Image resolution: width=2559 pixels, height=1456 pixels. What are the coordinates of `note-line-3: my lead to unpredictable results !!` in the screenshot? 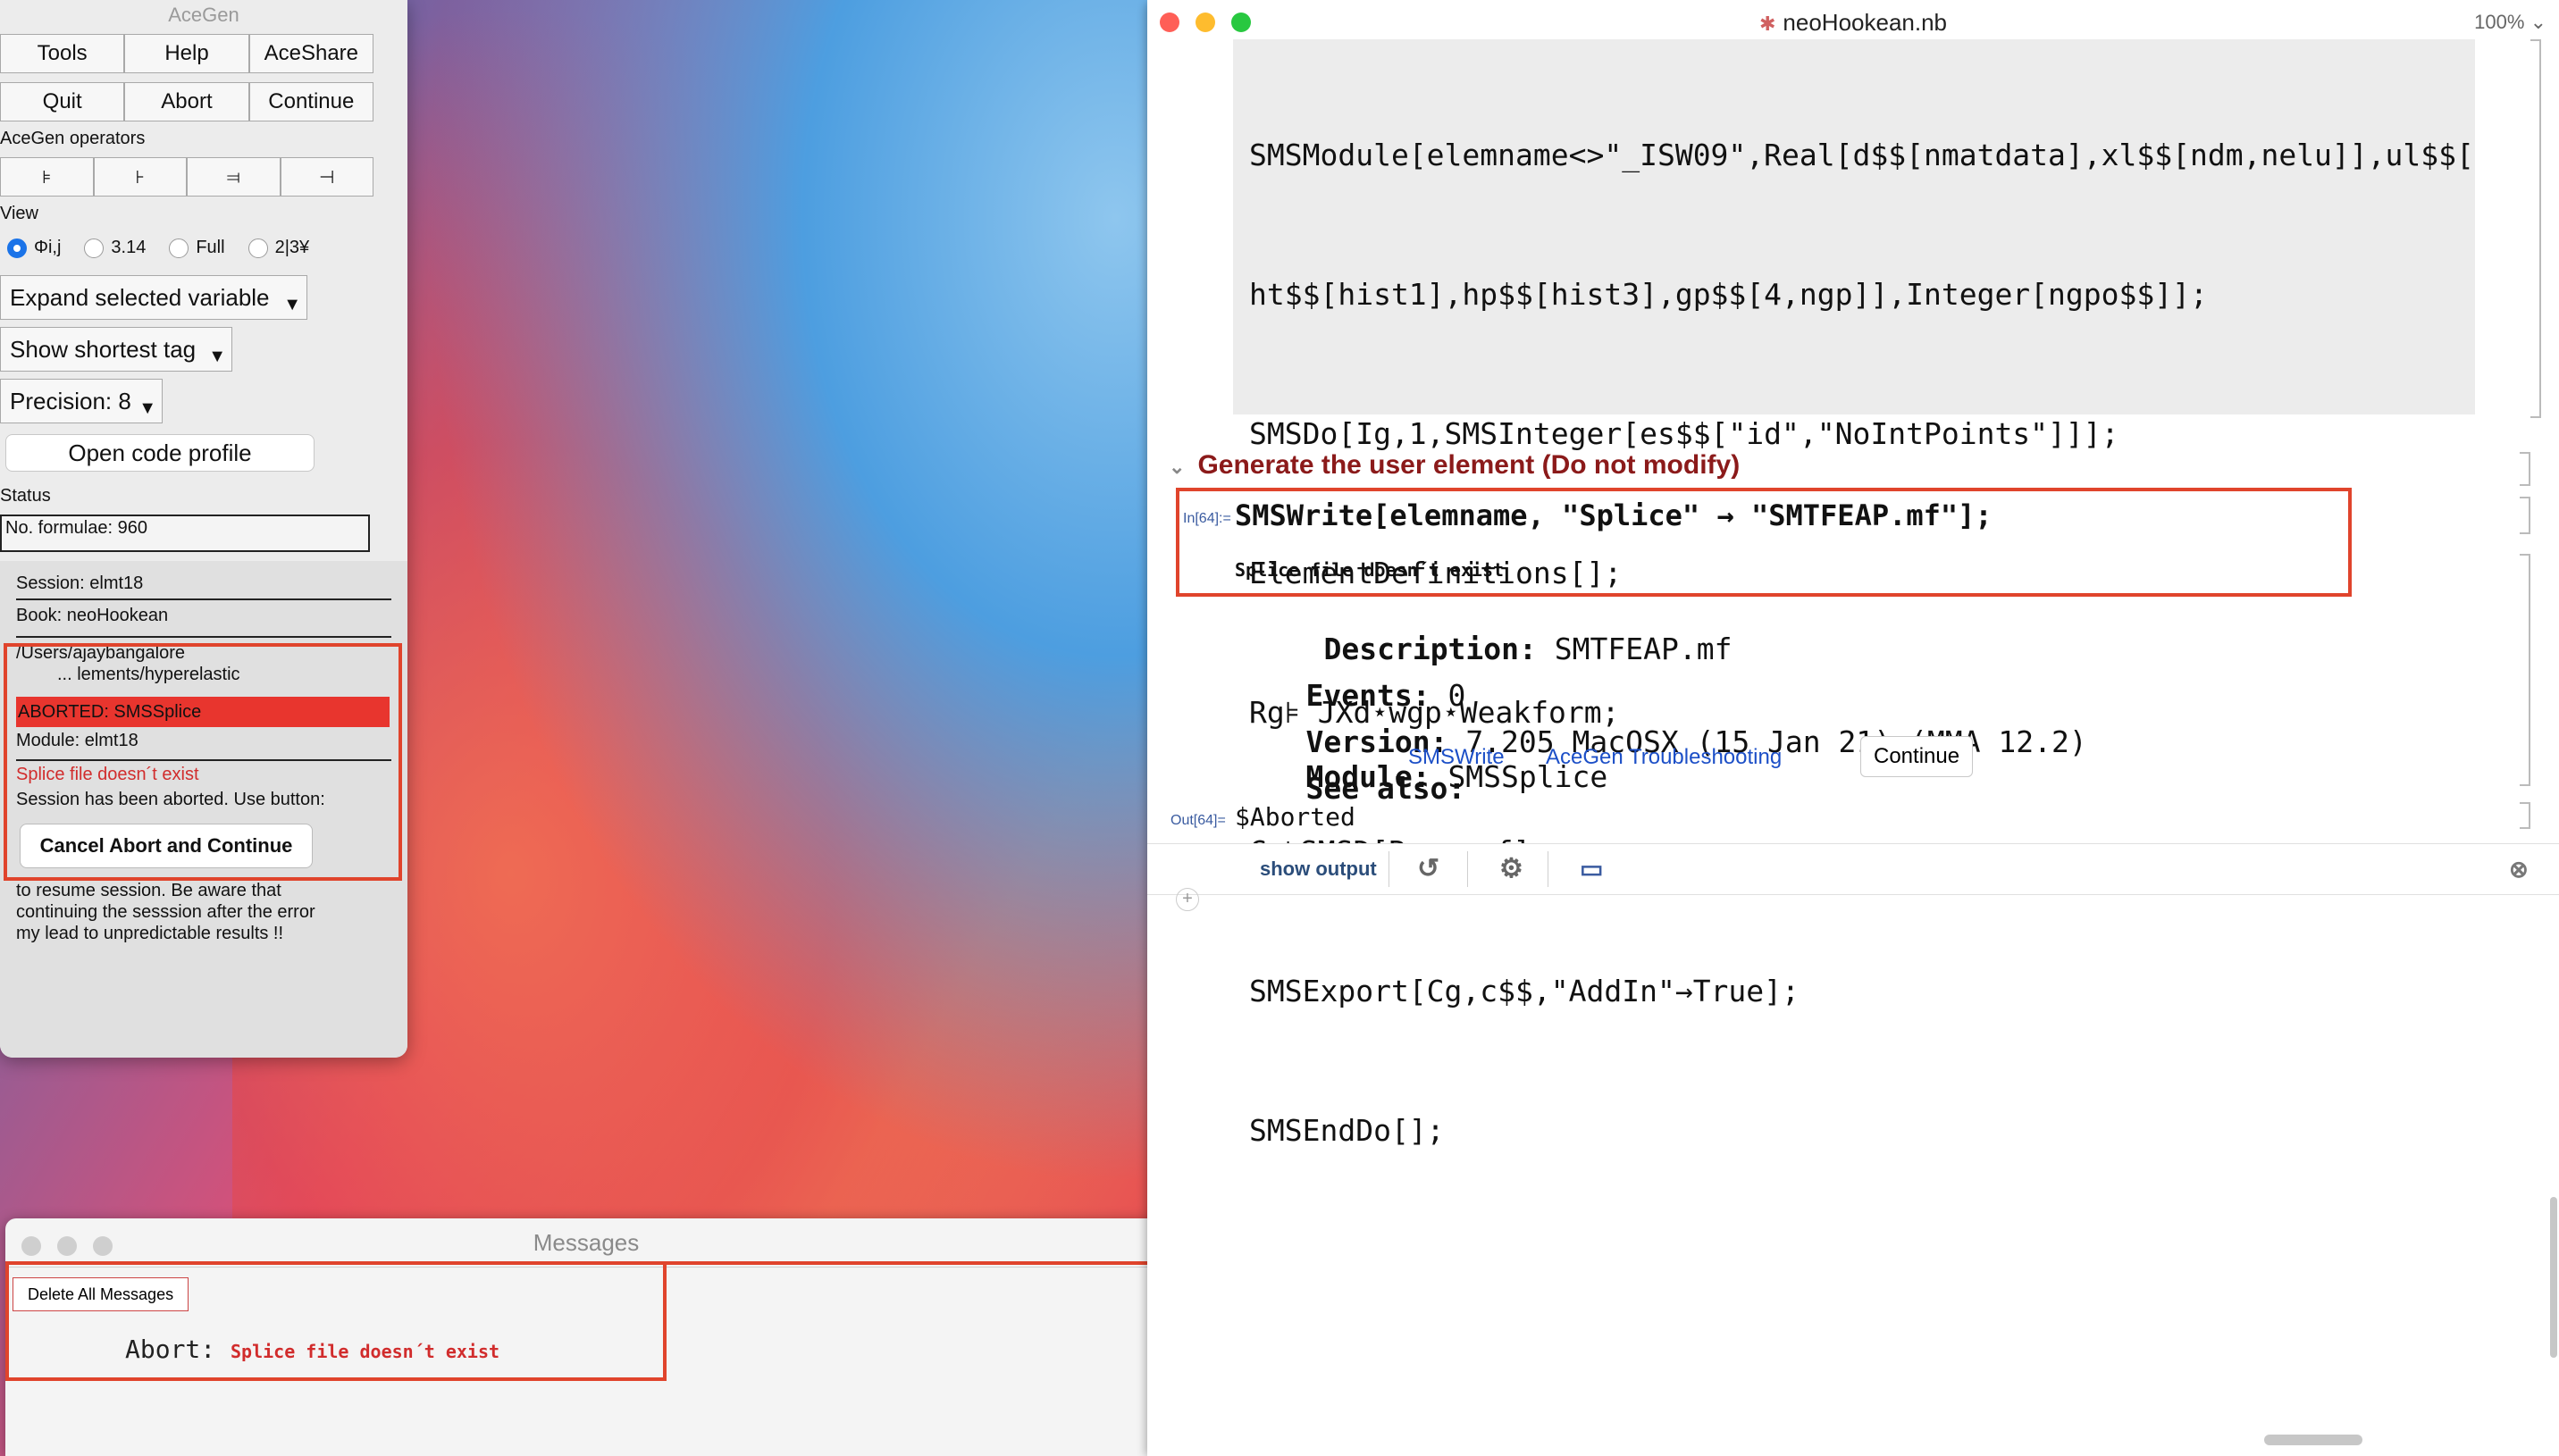 It's located at (150, 933).